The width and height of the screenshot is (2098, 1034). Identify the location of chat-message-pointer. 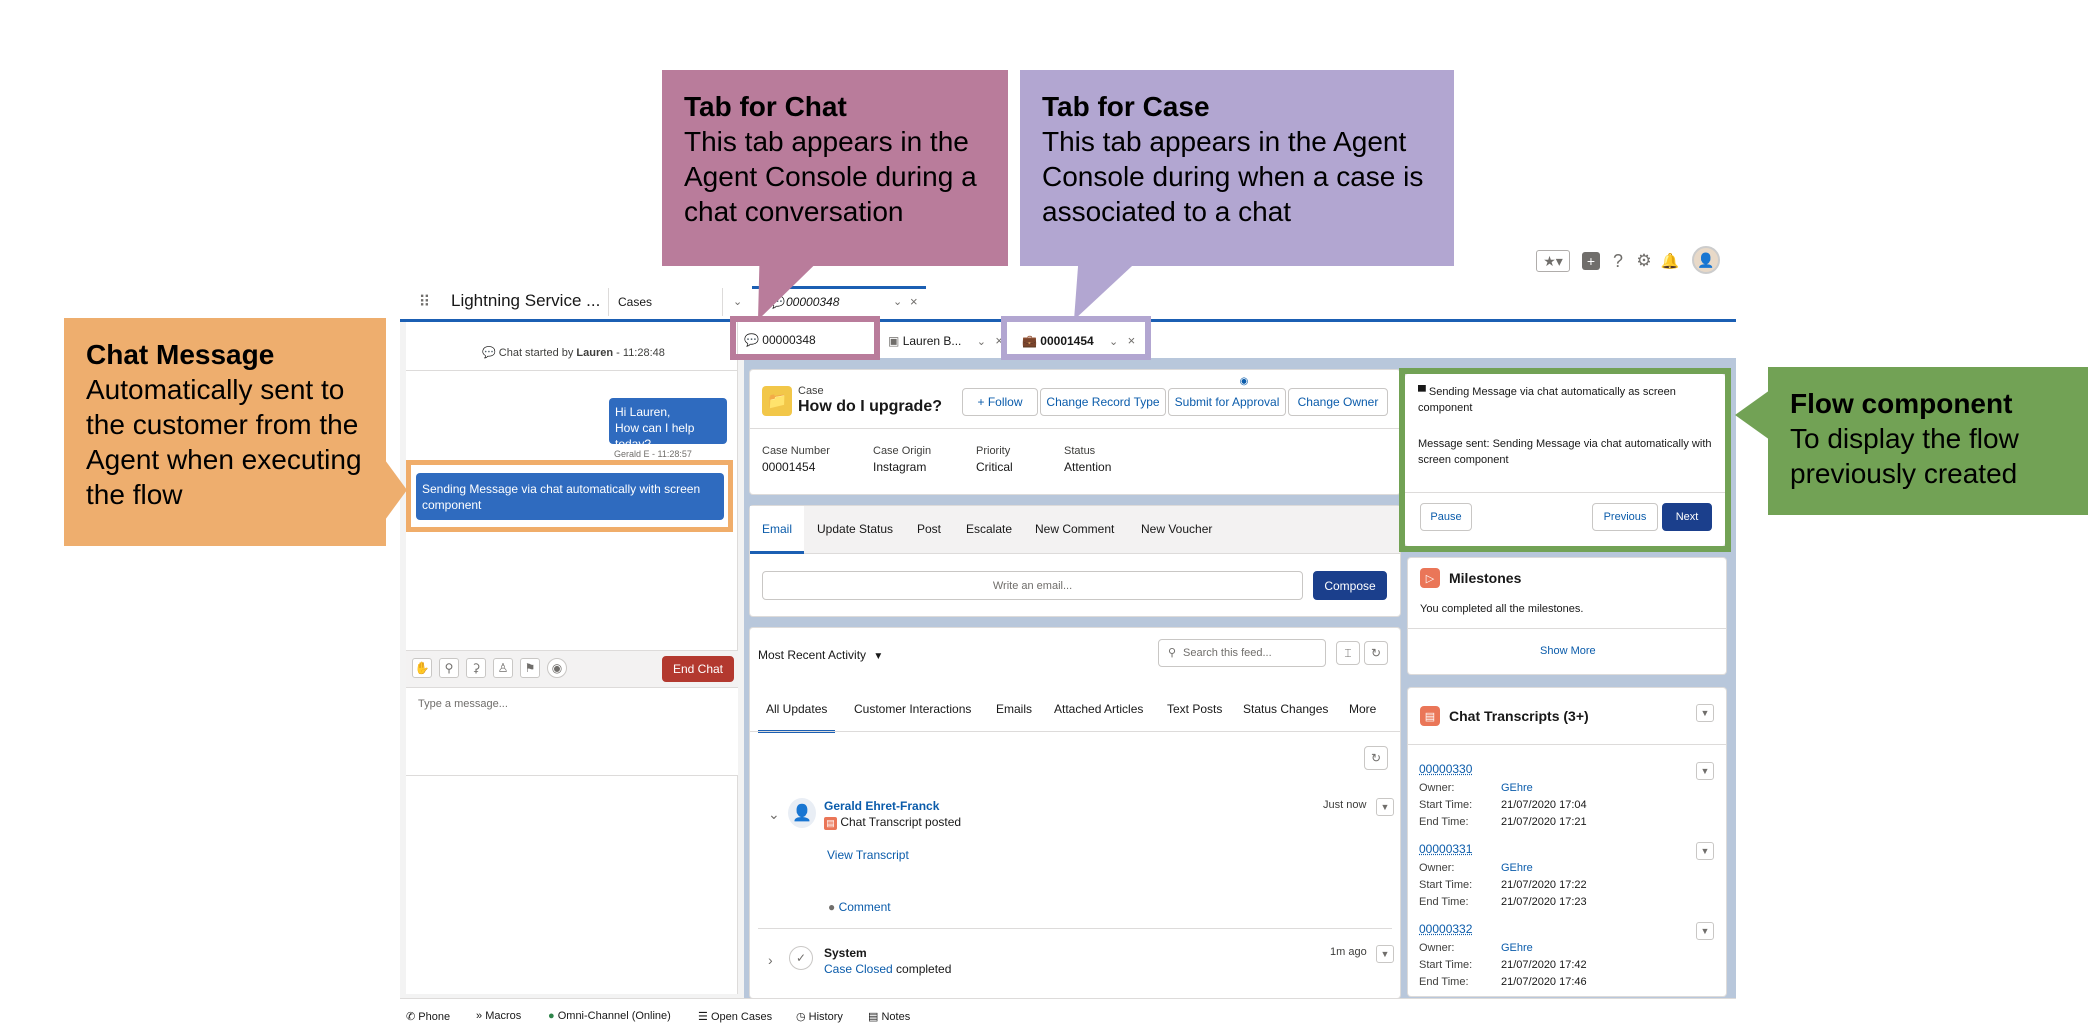
(396, 490).